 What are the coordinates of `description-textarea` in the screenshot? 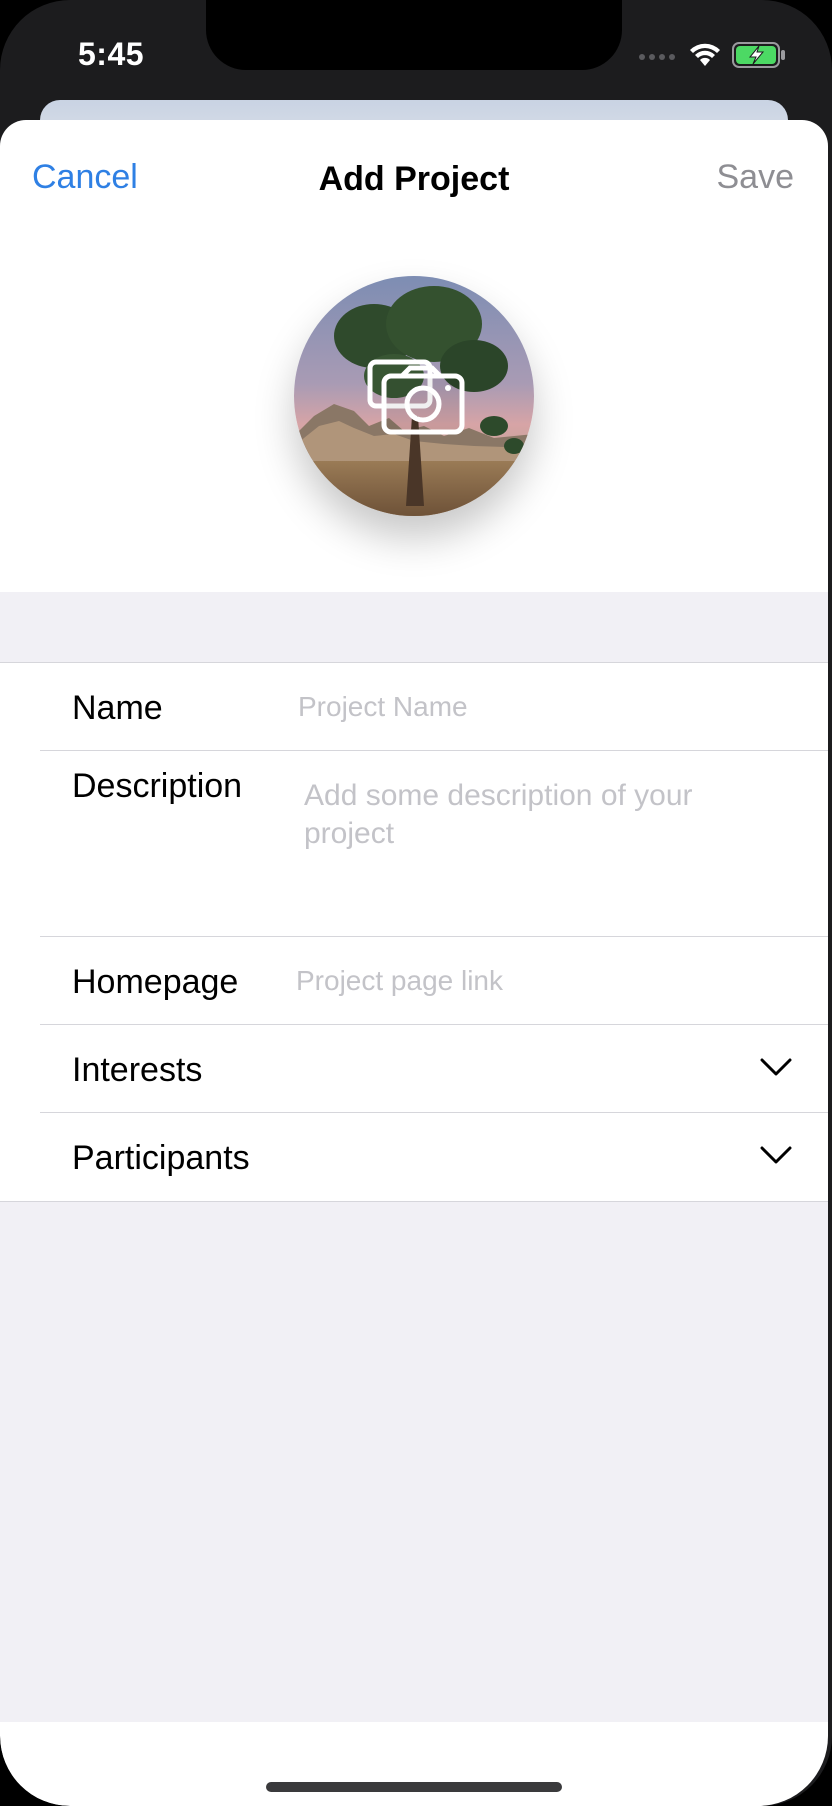 It's located at (544, 847).